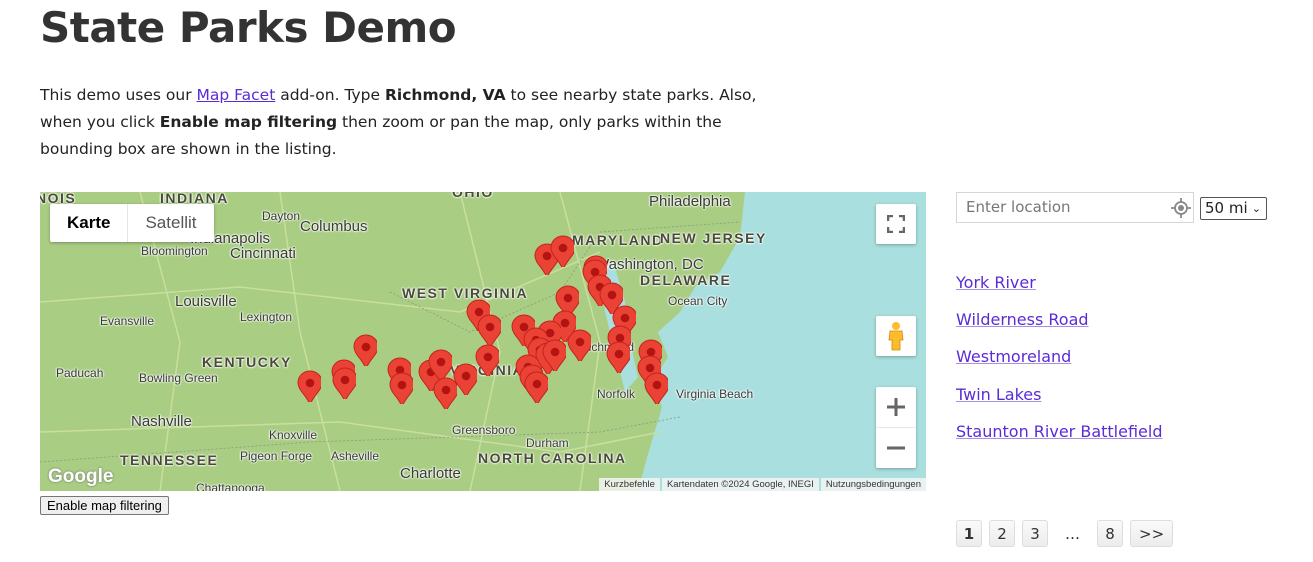 This screenshot has height=562, width=1313. What do you see at coordinates (170, 223) in the screenshot?
I see `map-type-satellit: Satellit` at bounding box center [170, 223].